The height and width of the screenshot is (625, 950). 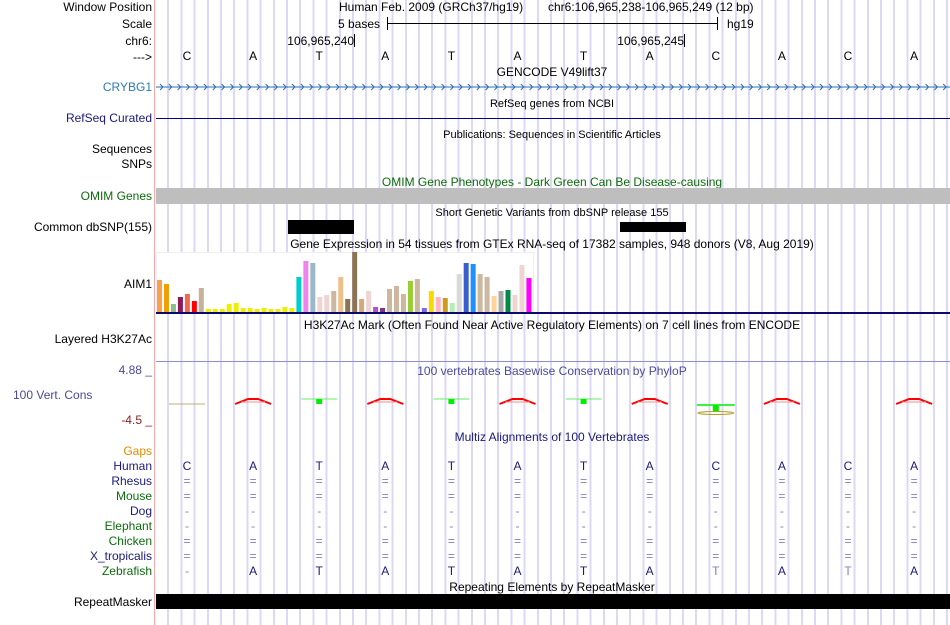 What do you see at coordinates (553, 196) in the screenshot?
I see `omim-gene-bar` at bounding box center [553, 196].